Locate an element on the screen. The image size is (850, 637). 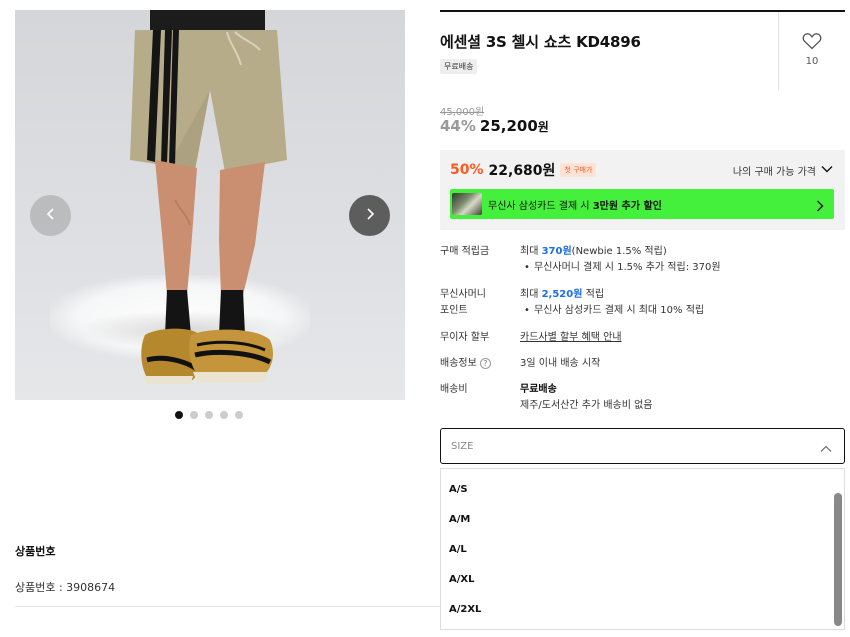
free-shipping-badge: 무료배송 is located at coordinates (459, 66).